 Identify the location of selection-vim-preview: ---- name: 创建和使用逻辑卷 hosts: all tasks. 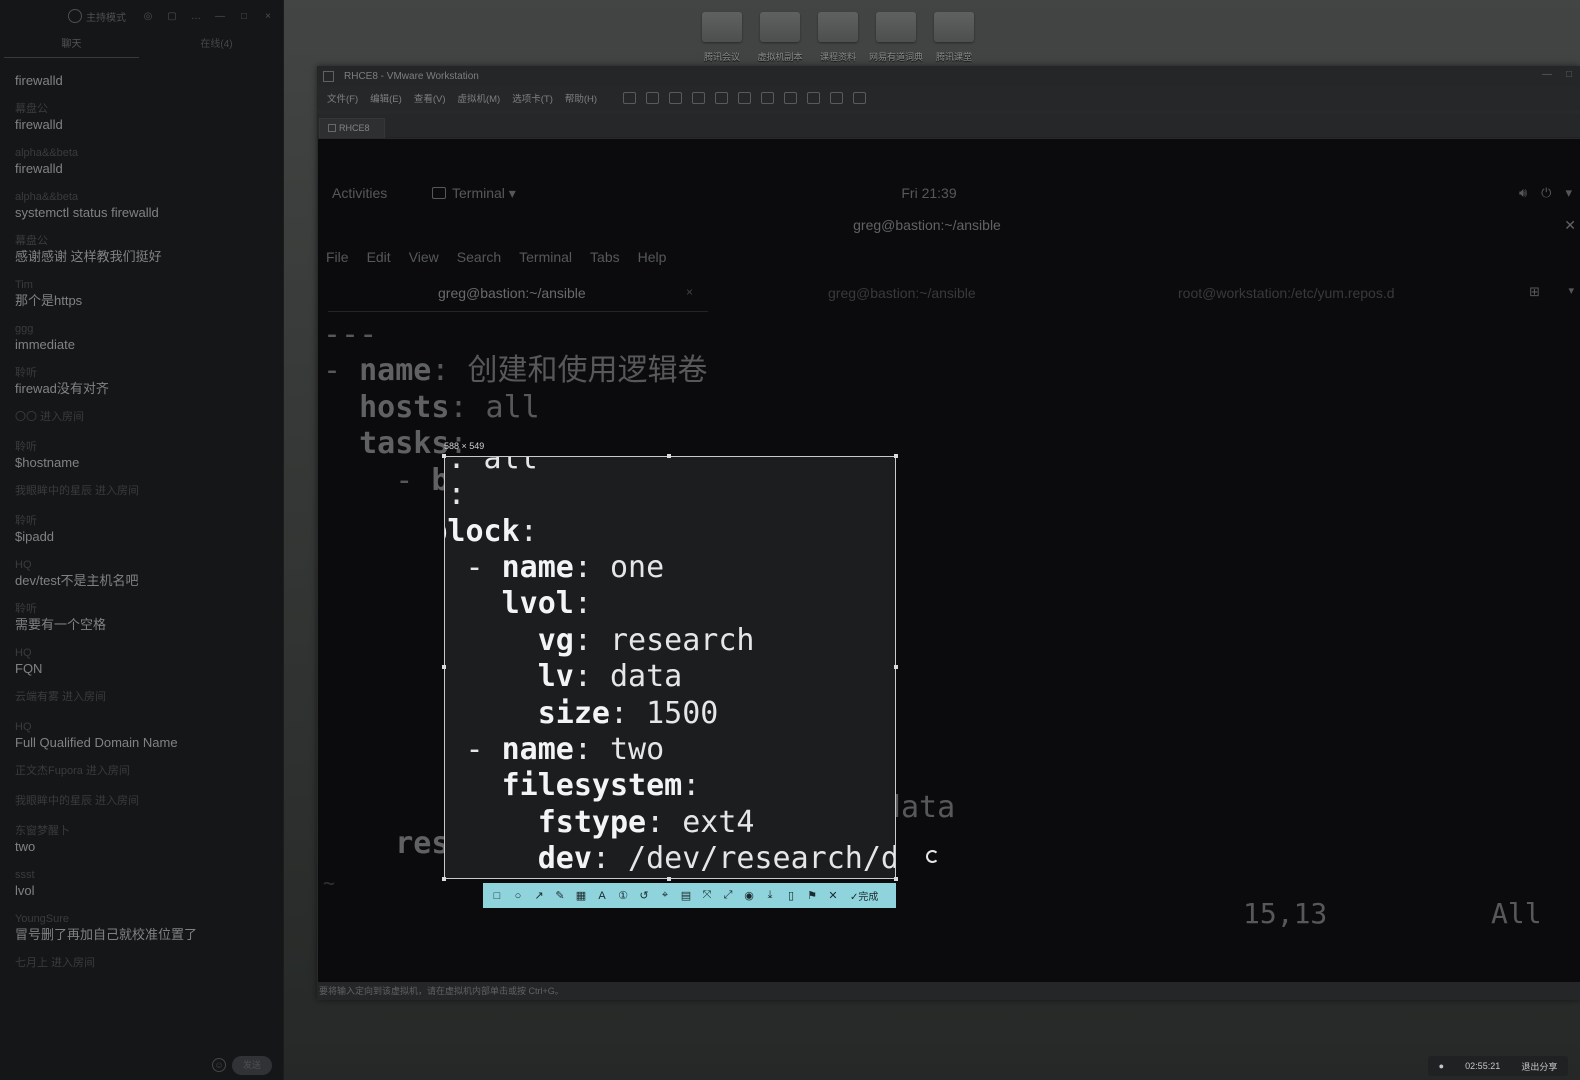
(670, 667).